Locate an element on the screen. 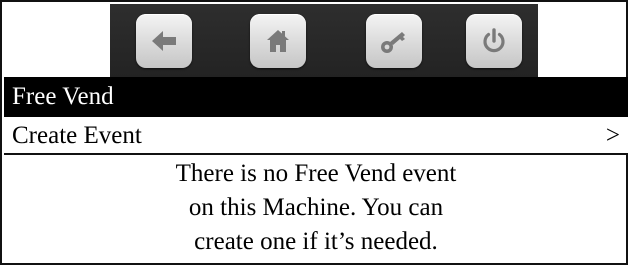  create-event-label: Create Event is located at coordinates (77, 135).